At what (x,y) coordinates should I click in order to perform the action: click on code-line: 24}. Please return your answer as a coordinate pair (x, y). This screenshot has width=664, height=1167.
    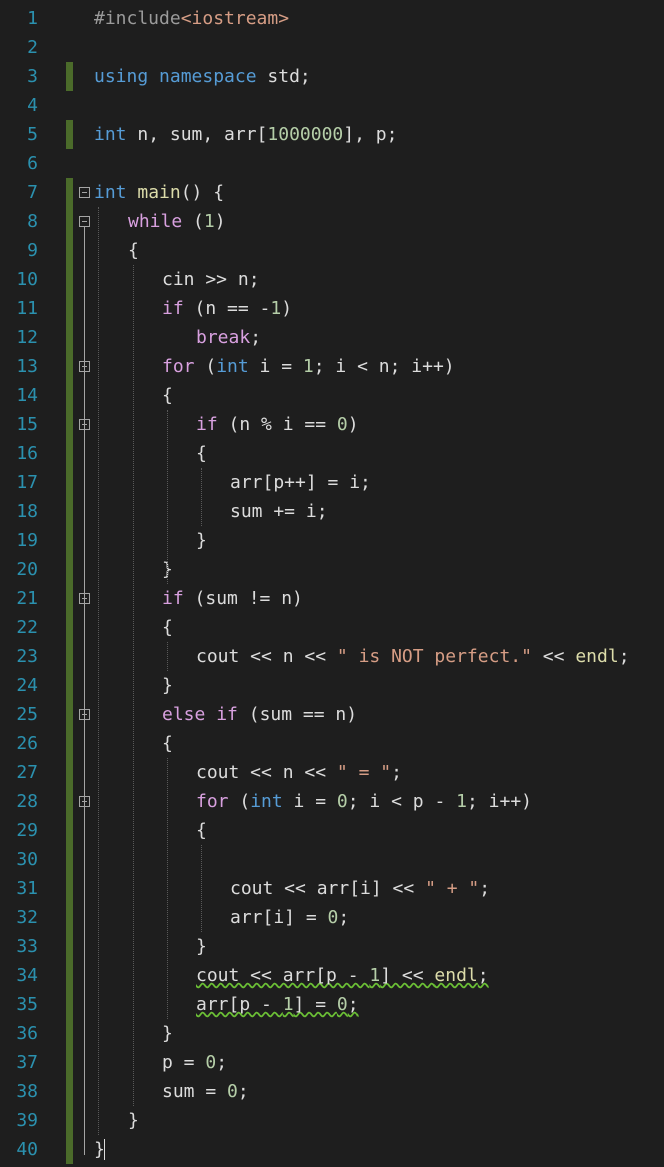
    Looking at the image, I should click on (332, 685).